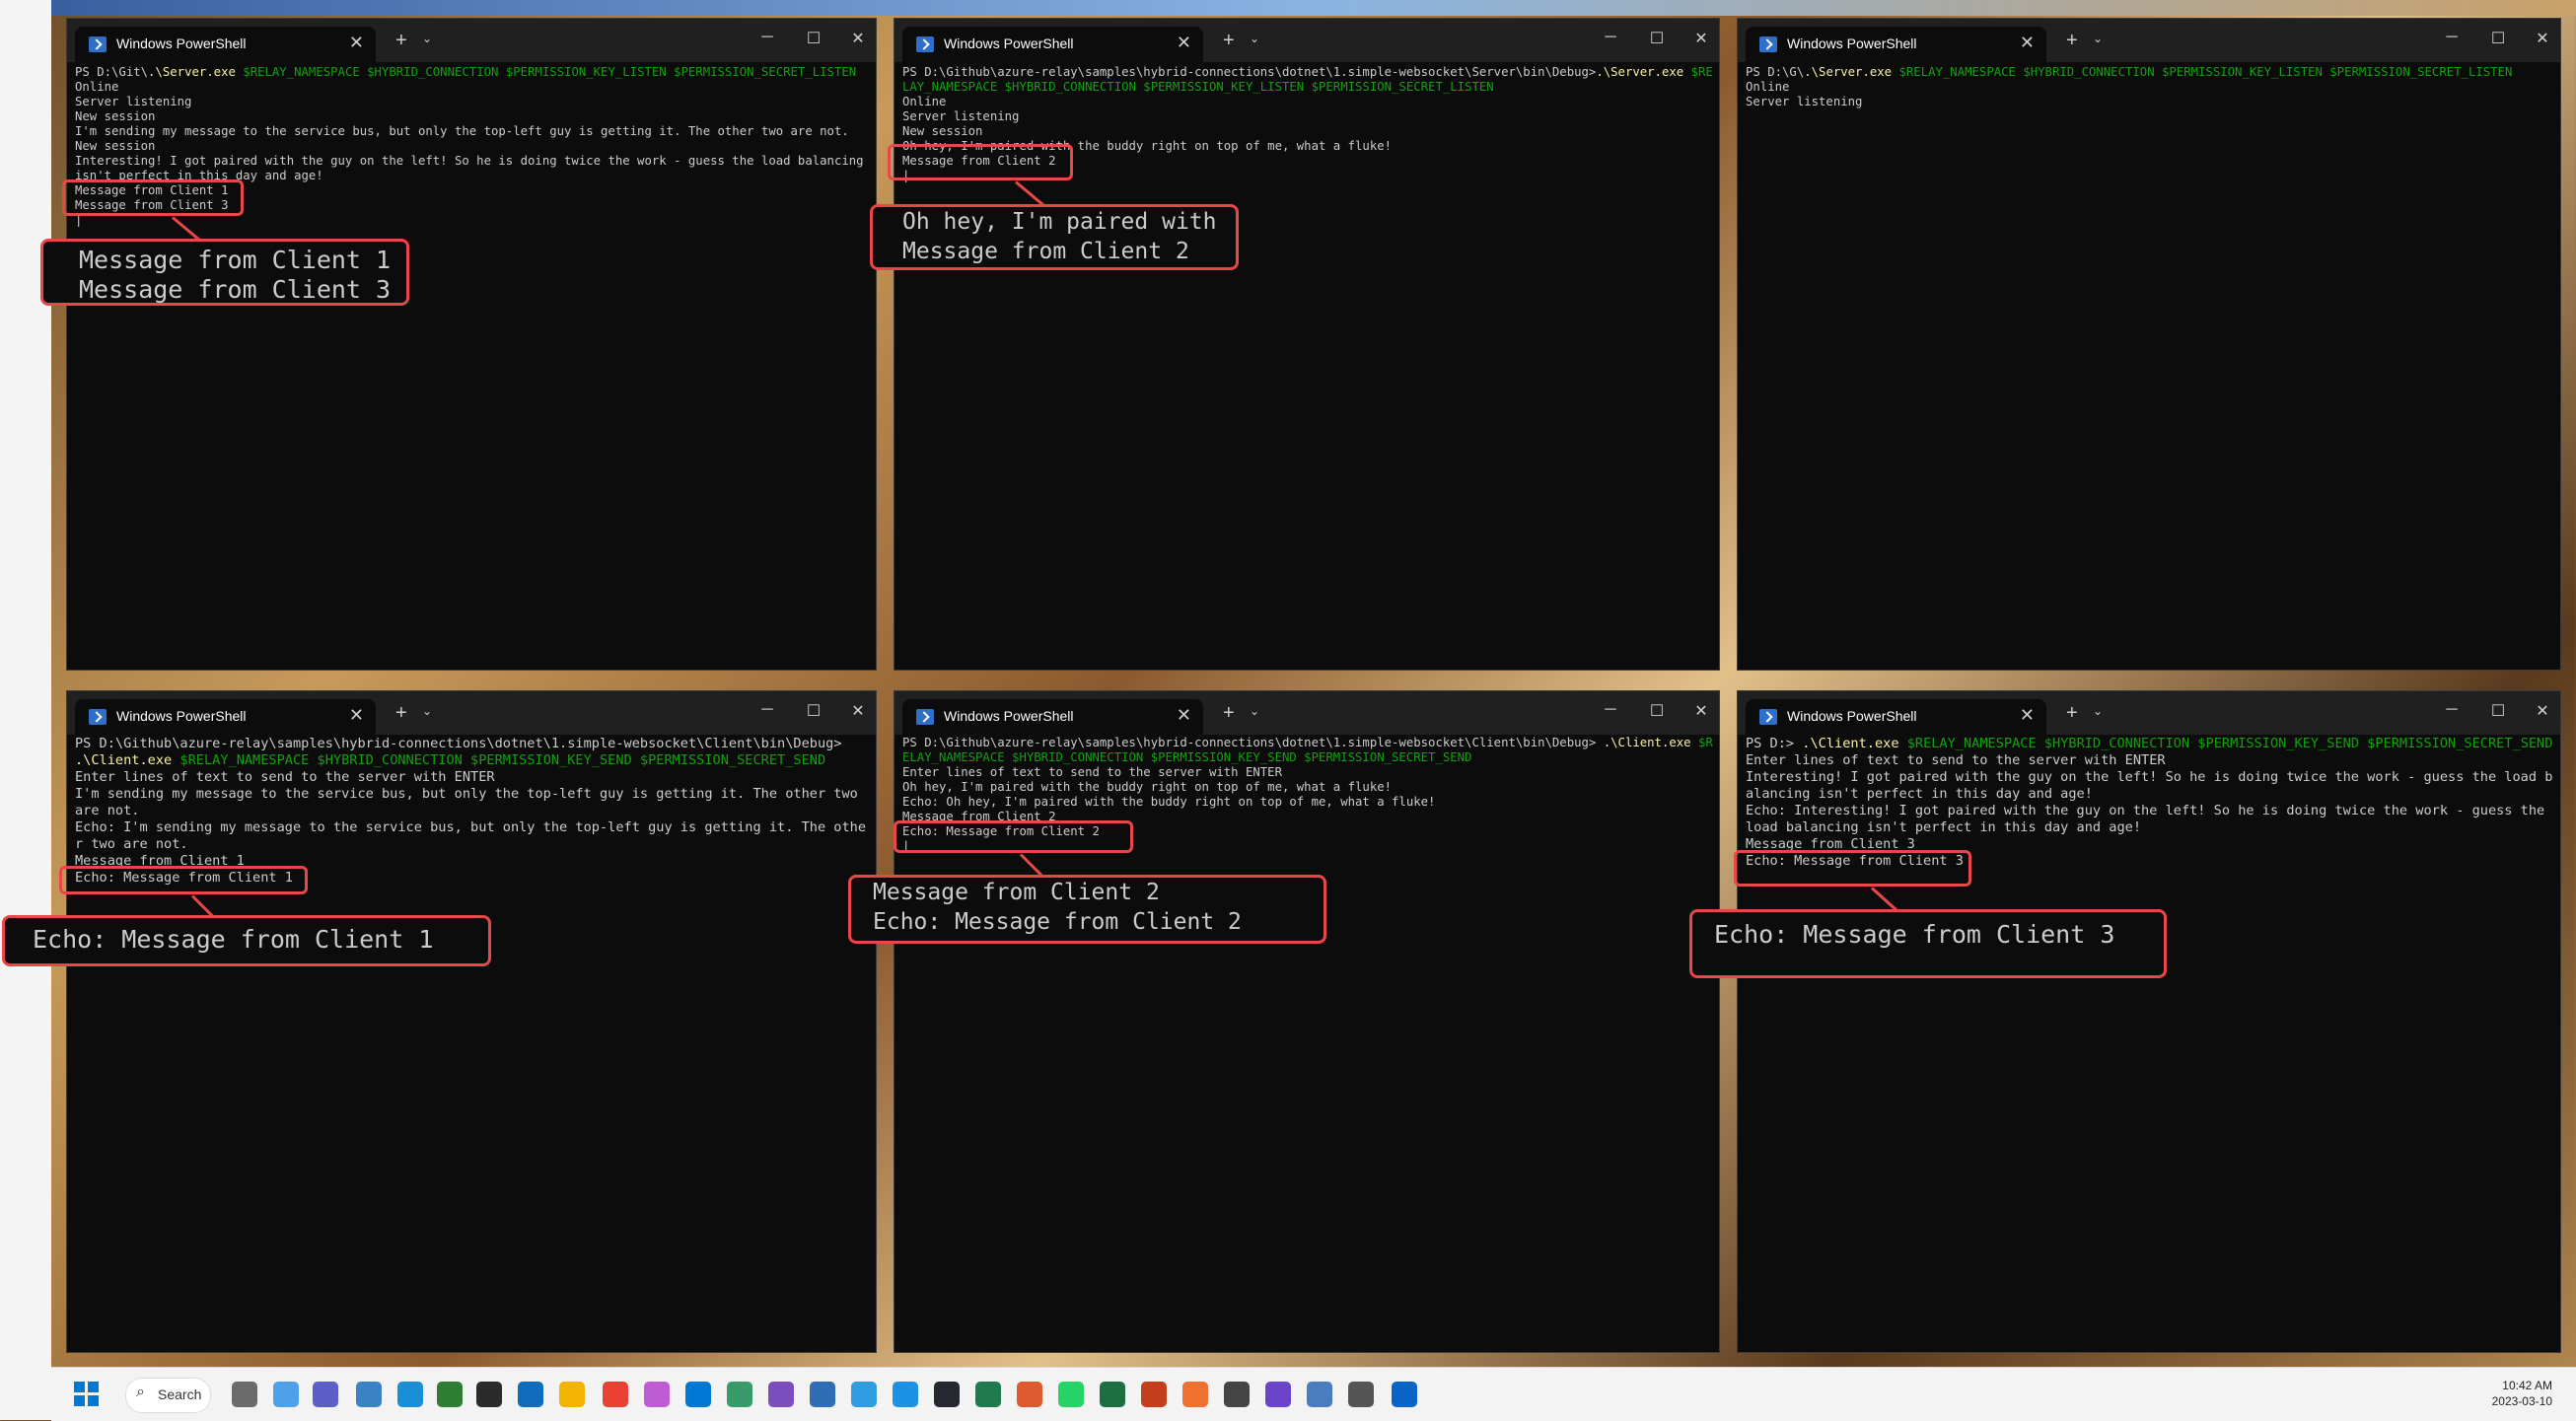 This screenshot has height=1421, width=2576. I want to click on dev-icon, so click(740, 1395).